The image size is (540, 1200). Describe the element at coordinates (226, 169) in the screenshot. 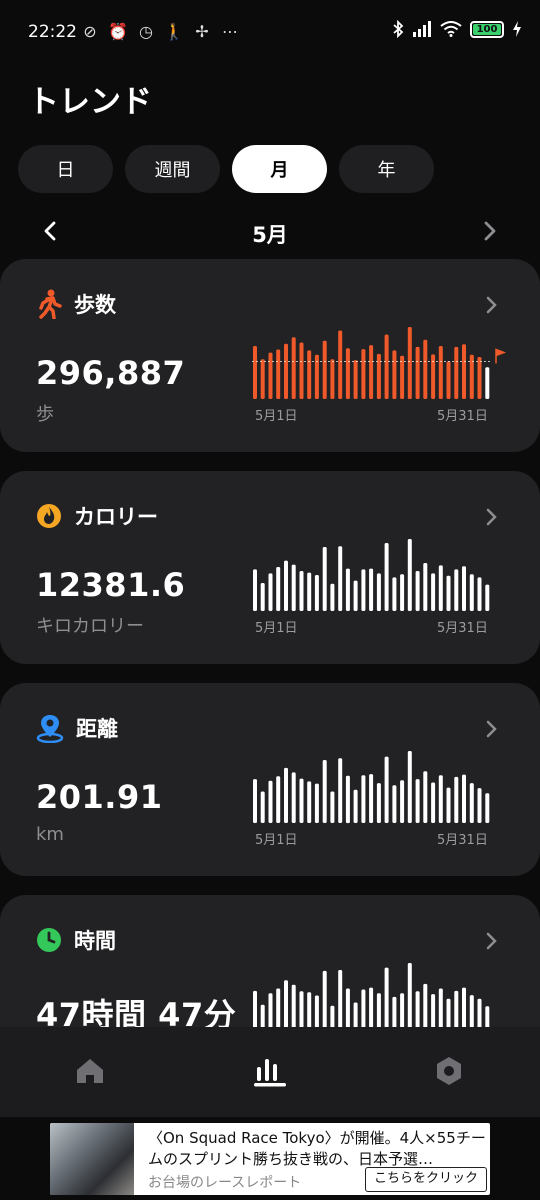

I see `period-tabs: 日 週間 月 年` at that location.